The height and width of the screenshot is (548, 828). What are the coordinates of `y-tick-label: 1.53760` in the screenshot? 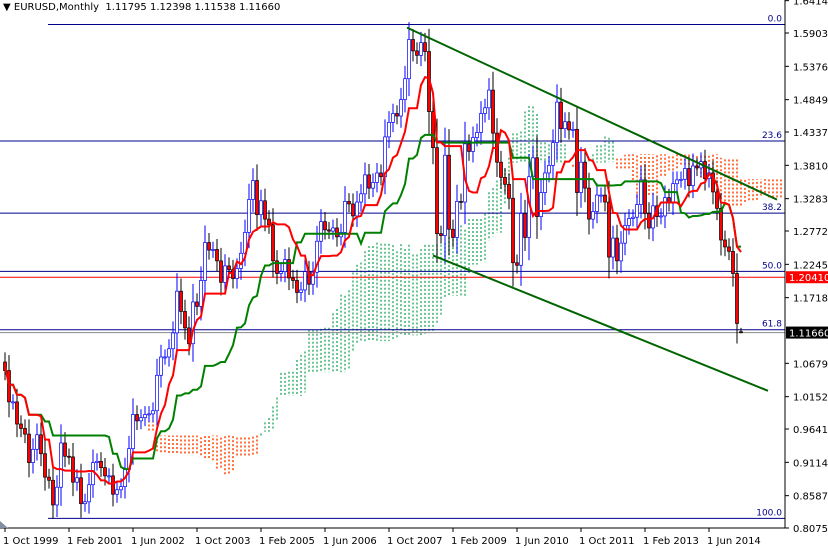 It's located at (810, 67).